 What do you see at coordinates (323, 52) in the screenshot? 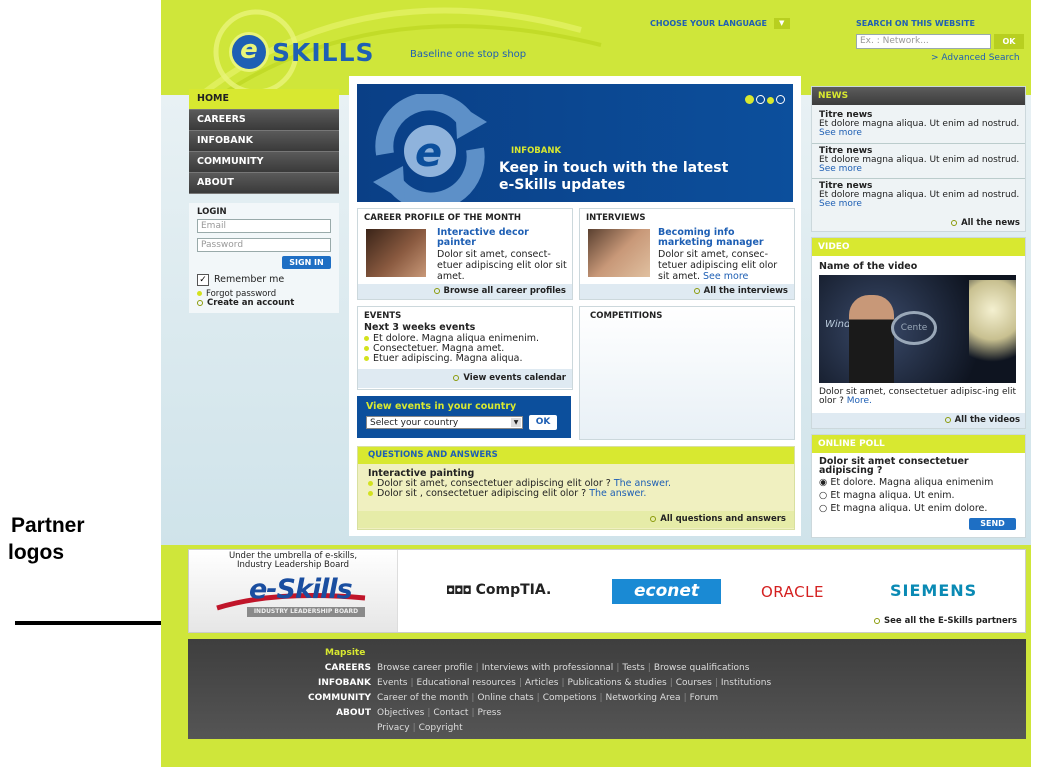
I see `logo-text: SKILLS` at bounding box center [323, 52].